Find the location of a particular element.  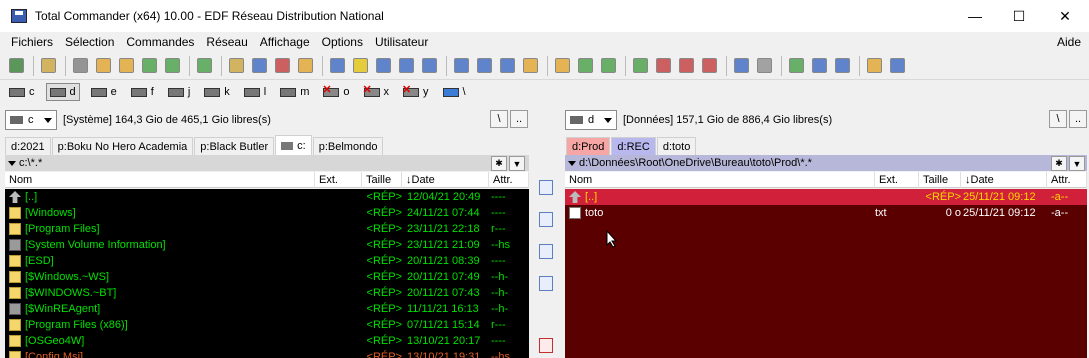

right-drive-combo: d is located at coordinates (591, 120).